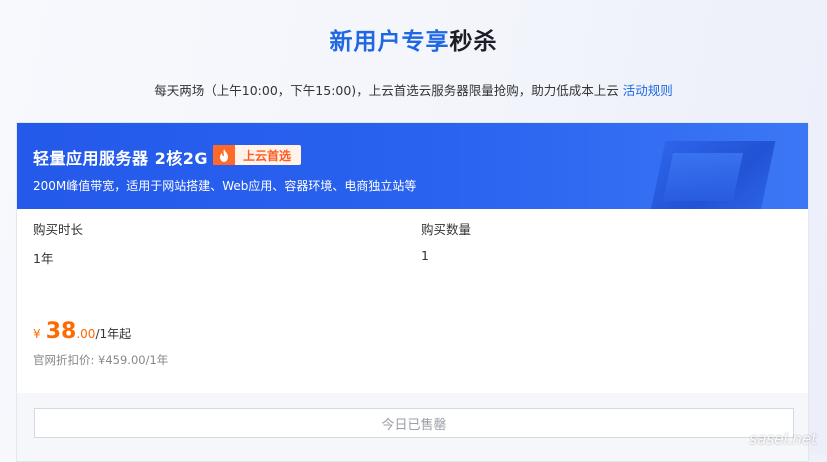 The image size is (827, 462). I want to click on quantity-label: 购买数量, so click(446, 229).